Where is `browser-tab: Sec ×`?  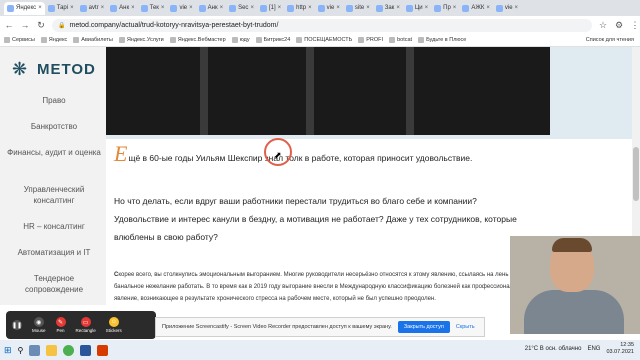
browser-tab: Sec × is located at coordinates (241, 8).